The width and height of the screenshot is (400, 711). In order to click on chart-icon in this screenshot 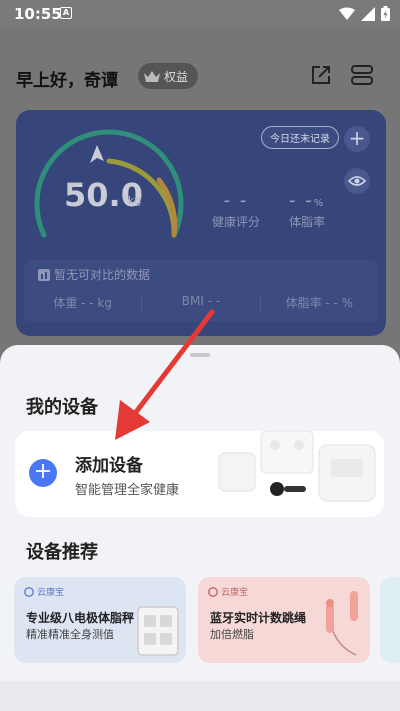, I will do `click(44, 274)`.